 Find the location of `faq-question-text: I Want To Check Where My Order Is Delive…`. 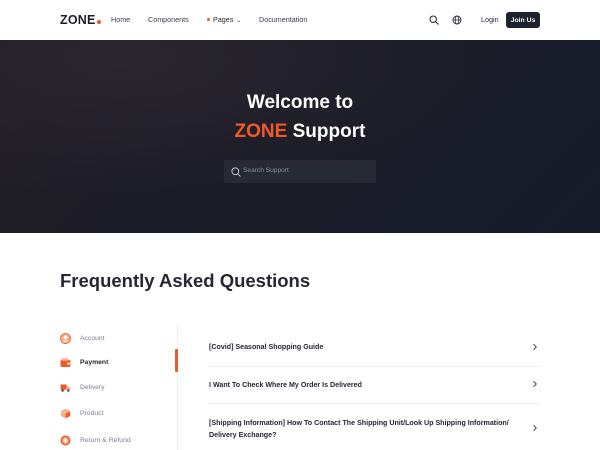

faq-question-text: I Want To Check Where My Order Is Delive… is located at coordinates (285, 385).